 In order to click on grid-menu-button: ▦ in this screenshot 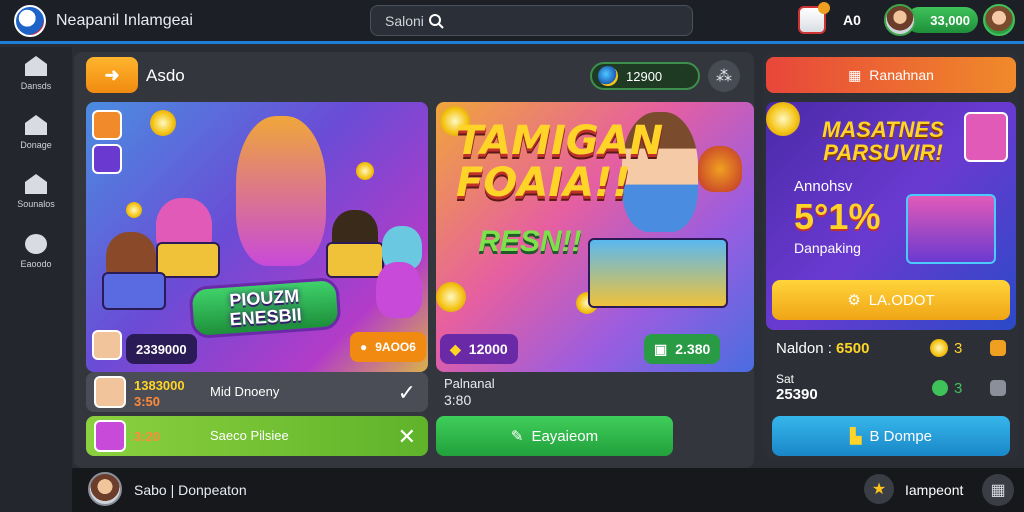, I will do `click(998, 490)`.